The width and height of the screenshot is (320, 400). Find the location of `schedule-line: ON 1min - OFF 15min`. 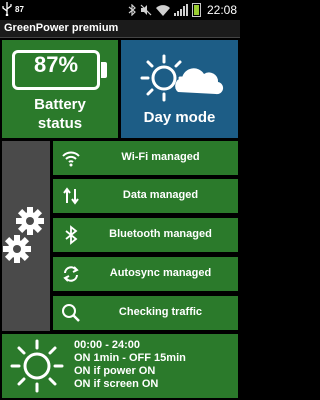

schedule-line: ON 1min - OFF 15min is located at coordinates (130, 358).